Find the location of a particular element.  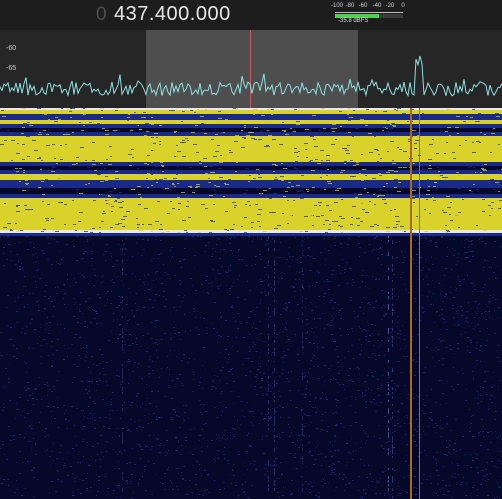

frequency-display: 437.400.000 is located at coordinates (172, 14).